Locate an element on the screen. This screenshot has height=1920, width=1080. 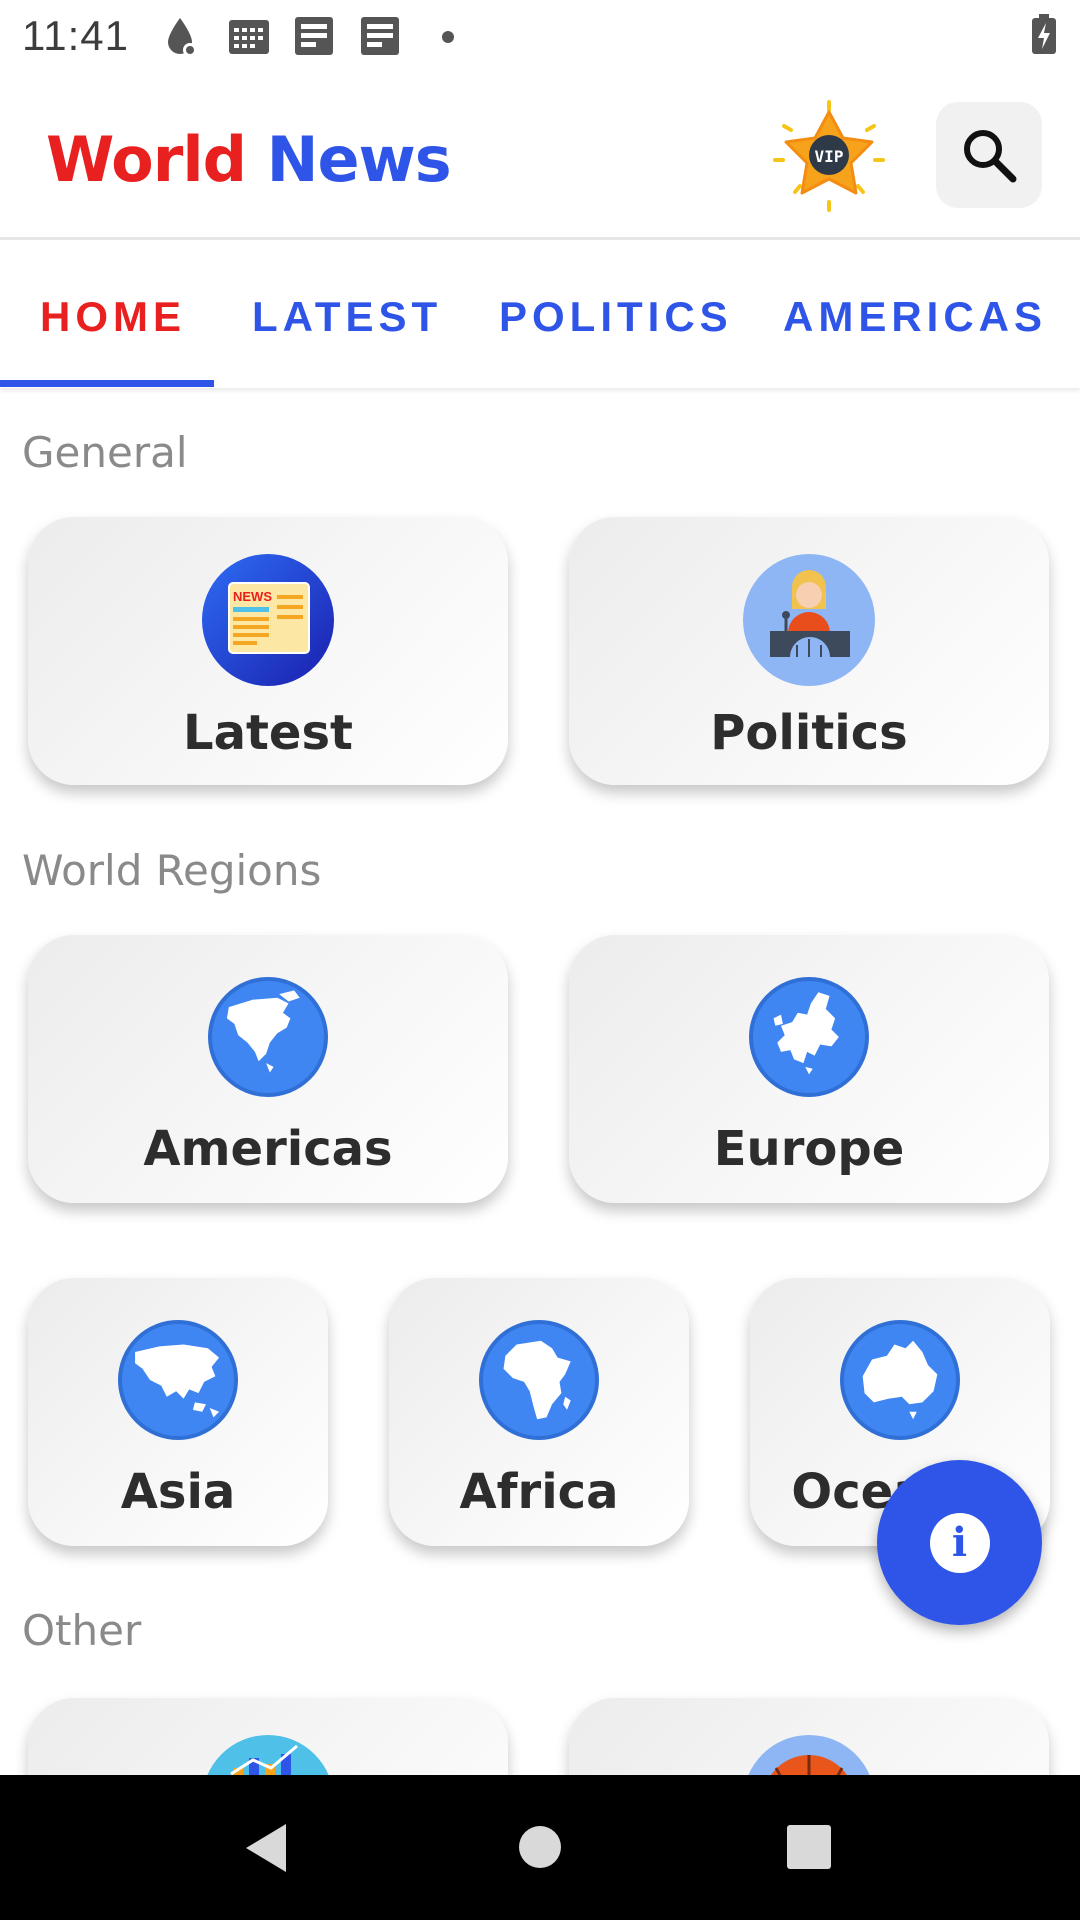
category-tabs: HOME LATEST POLITICS AMERICAS is located at coordinates (540, 315).